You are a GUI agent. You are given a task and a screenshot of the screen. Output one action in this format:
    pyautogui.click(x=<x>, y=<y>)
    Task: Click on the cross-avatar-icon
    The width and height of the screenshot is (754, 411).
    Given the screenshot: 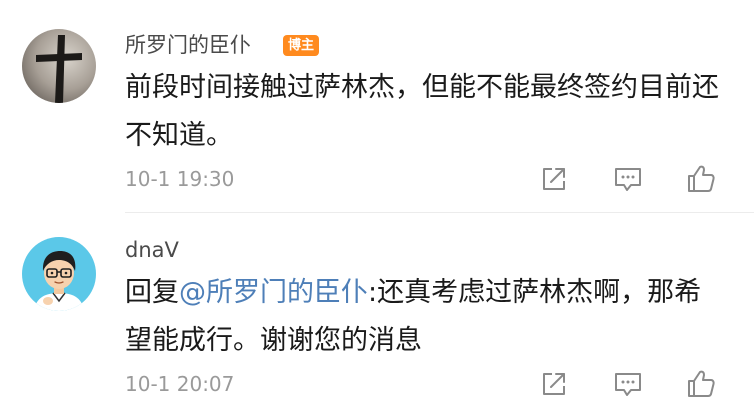 What is the action you would take?
    pyautogui.click(x=59, y=66)
    